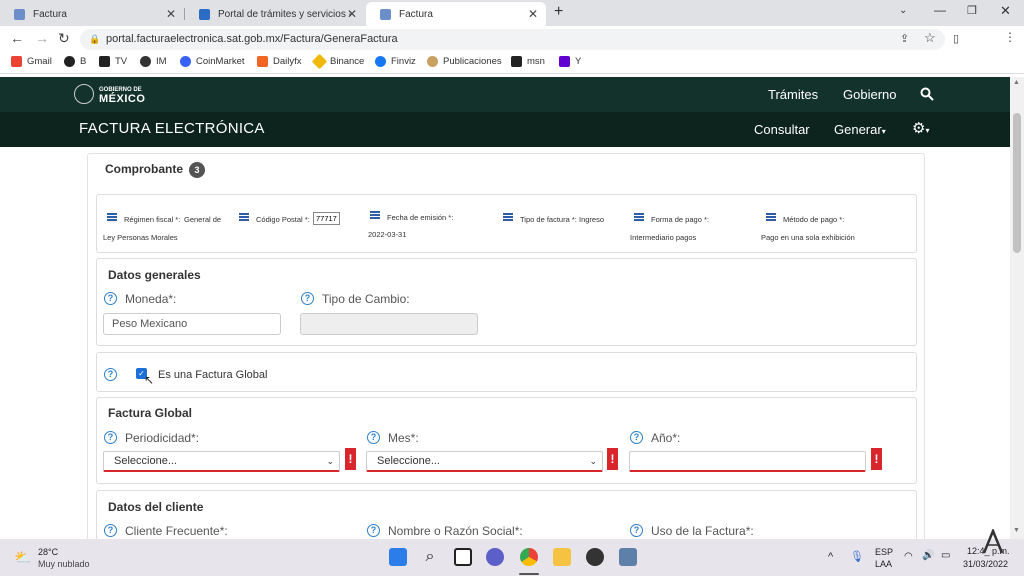  Describe the element at coordinates (275, 14) in the screenshot. I see `browser-tab: Portal de trámites y servicios - SA ✕` at that location.